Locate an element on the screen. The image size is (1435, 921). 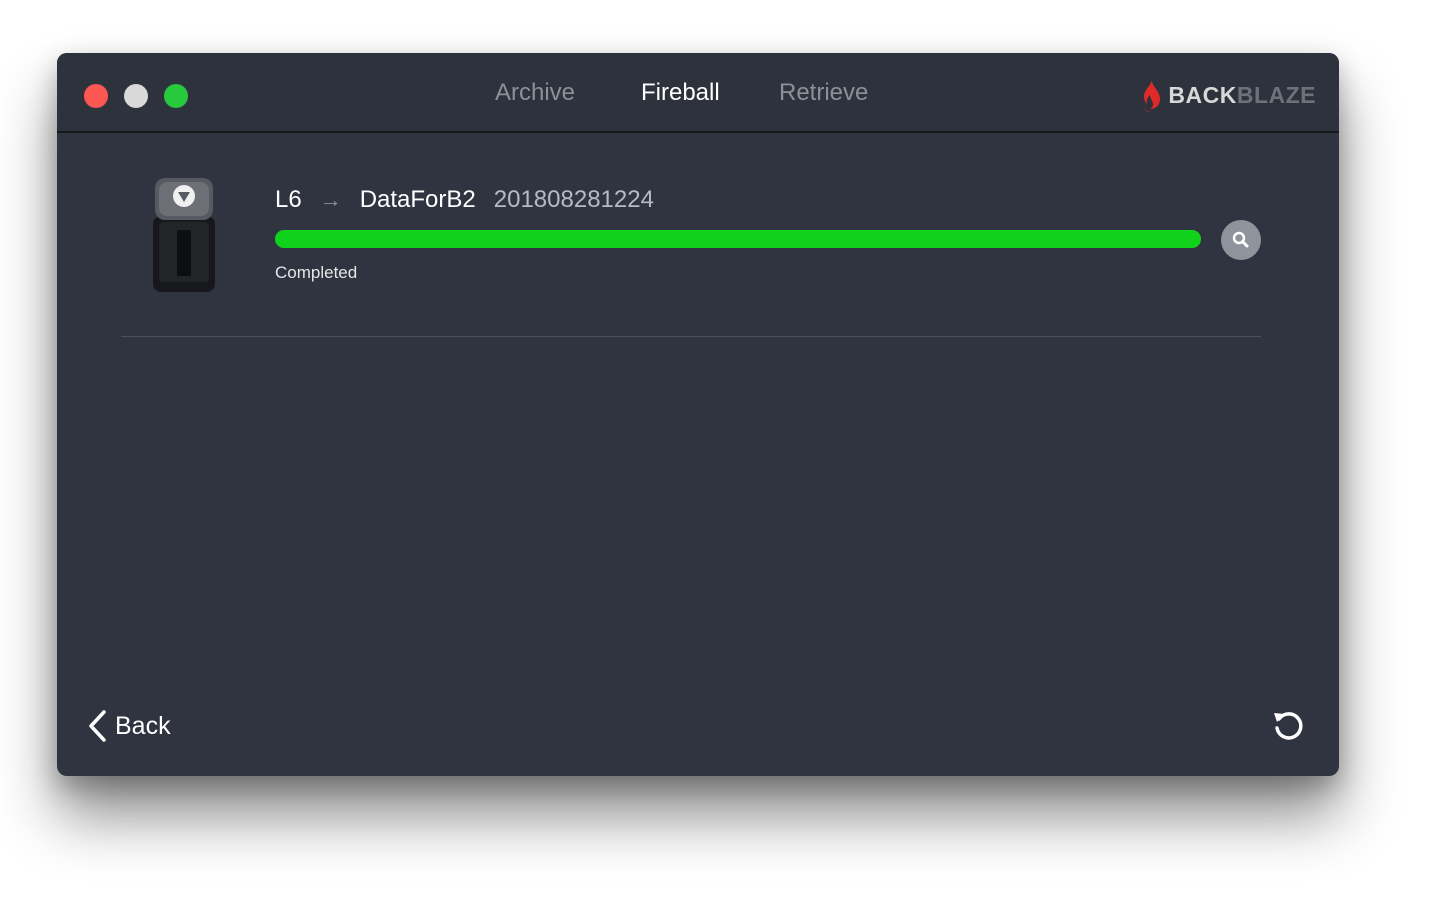
title-bar: Archive Fireball Retrieve BACK BLAZE is located at coordinates (698, 93).